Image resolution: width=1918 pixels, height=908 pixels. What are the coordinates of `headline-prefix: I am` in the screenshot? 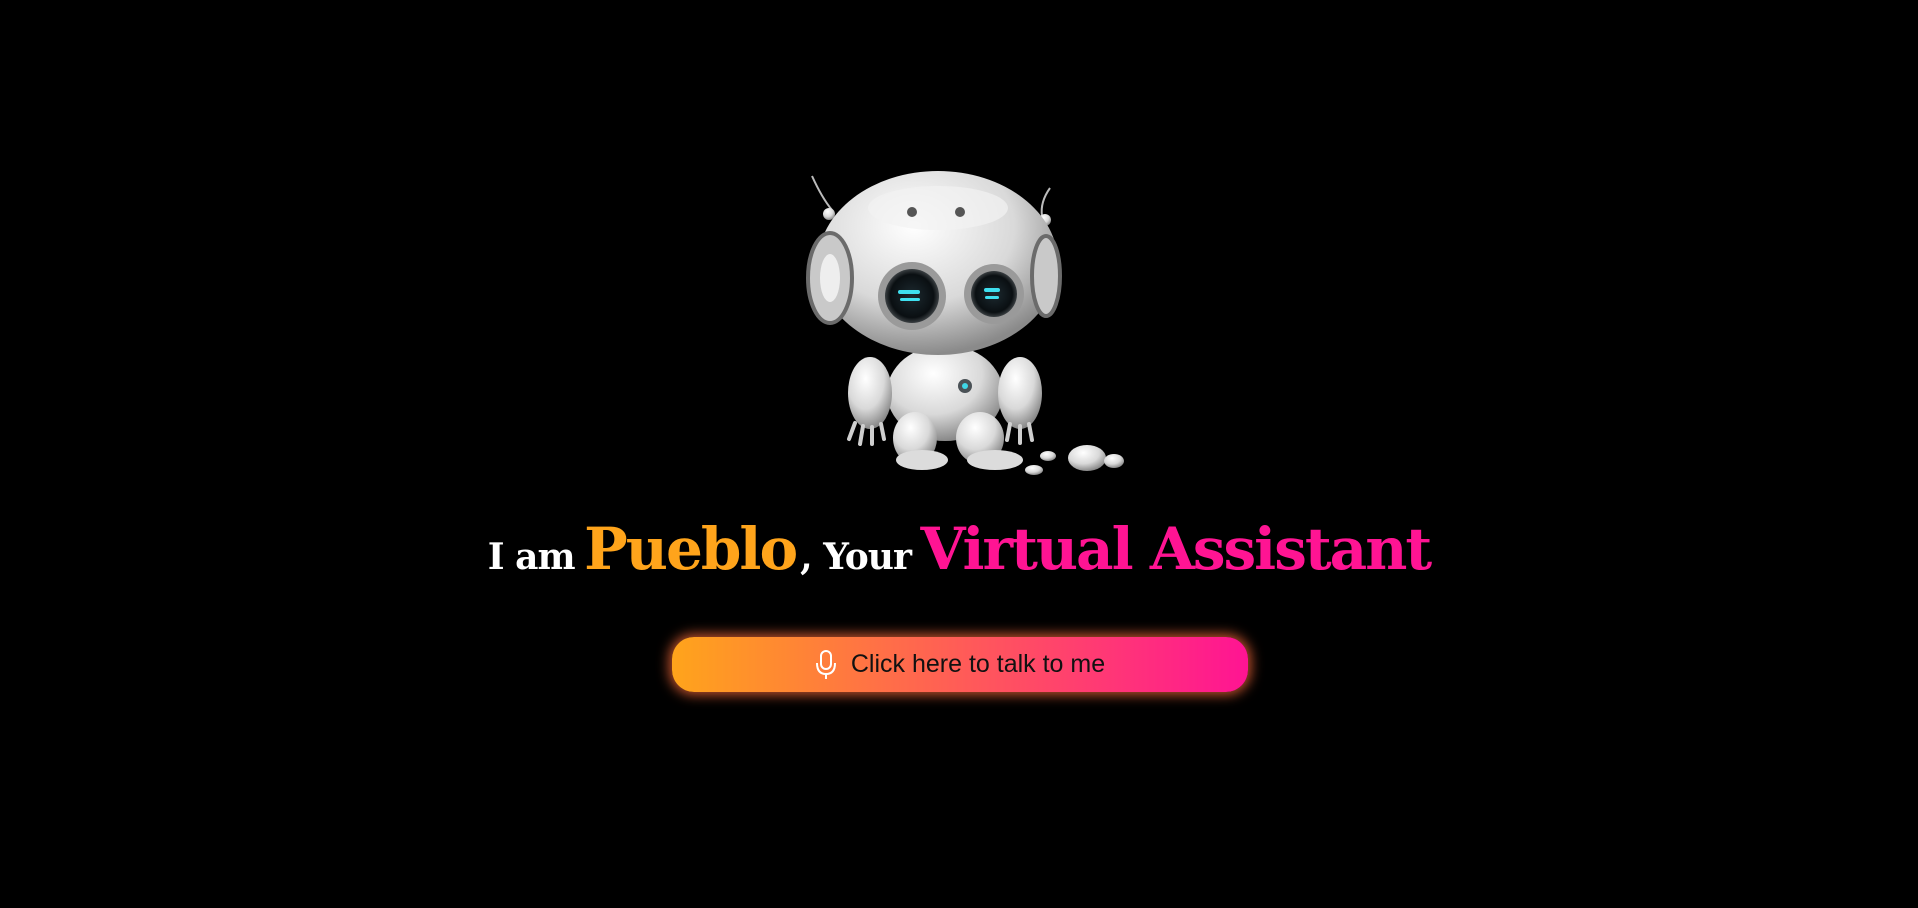 It's located at (531, 557).